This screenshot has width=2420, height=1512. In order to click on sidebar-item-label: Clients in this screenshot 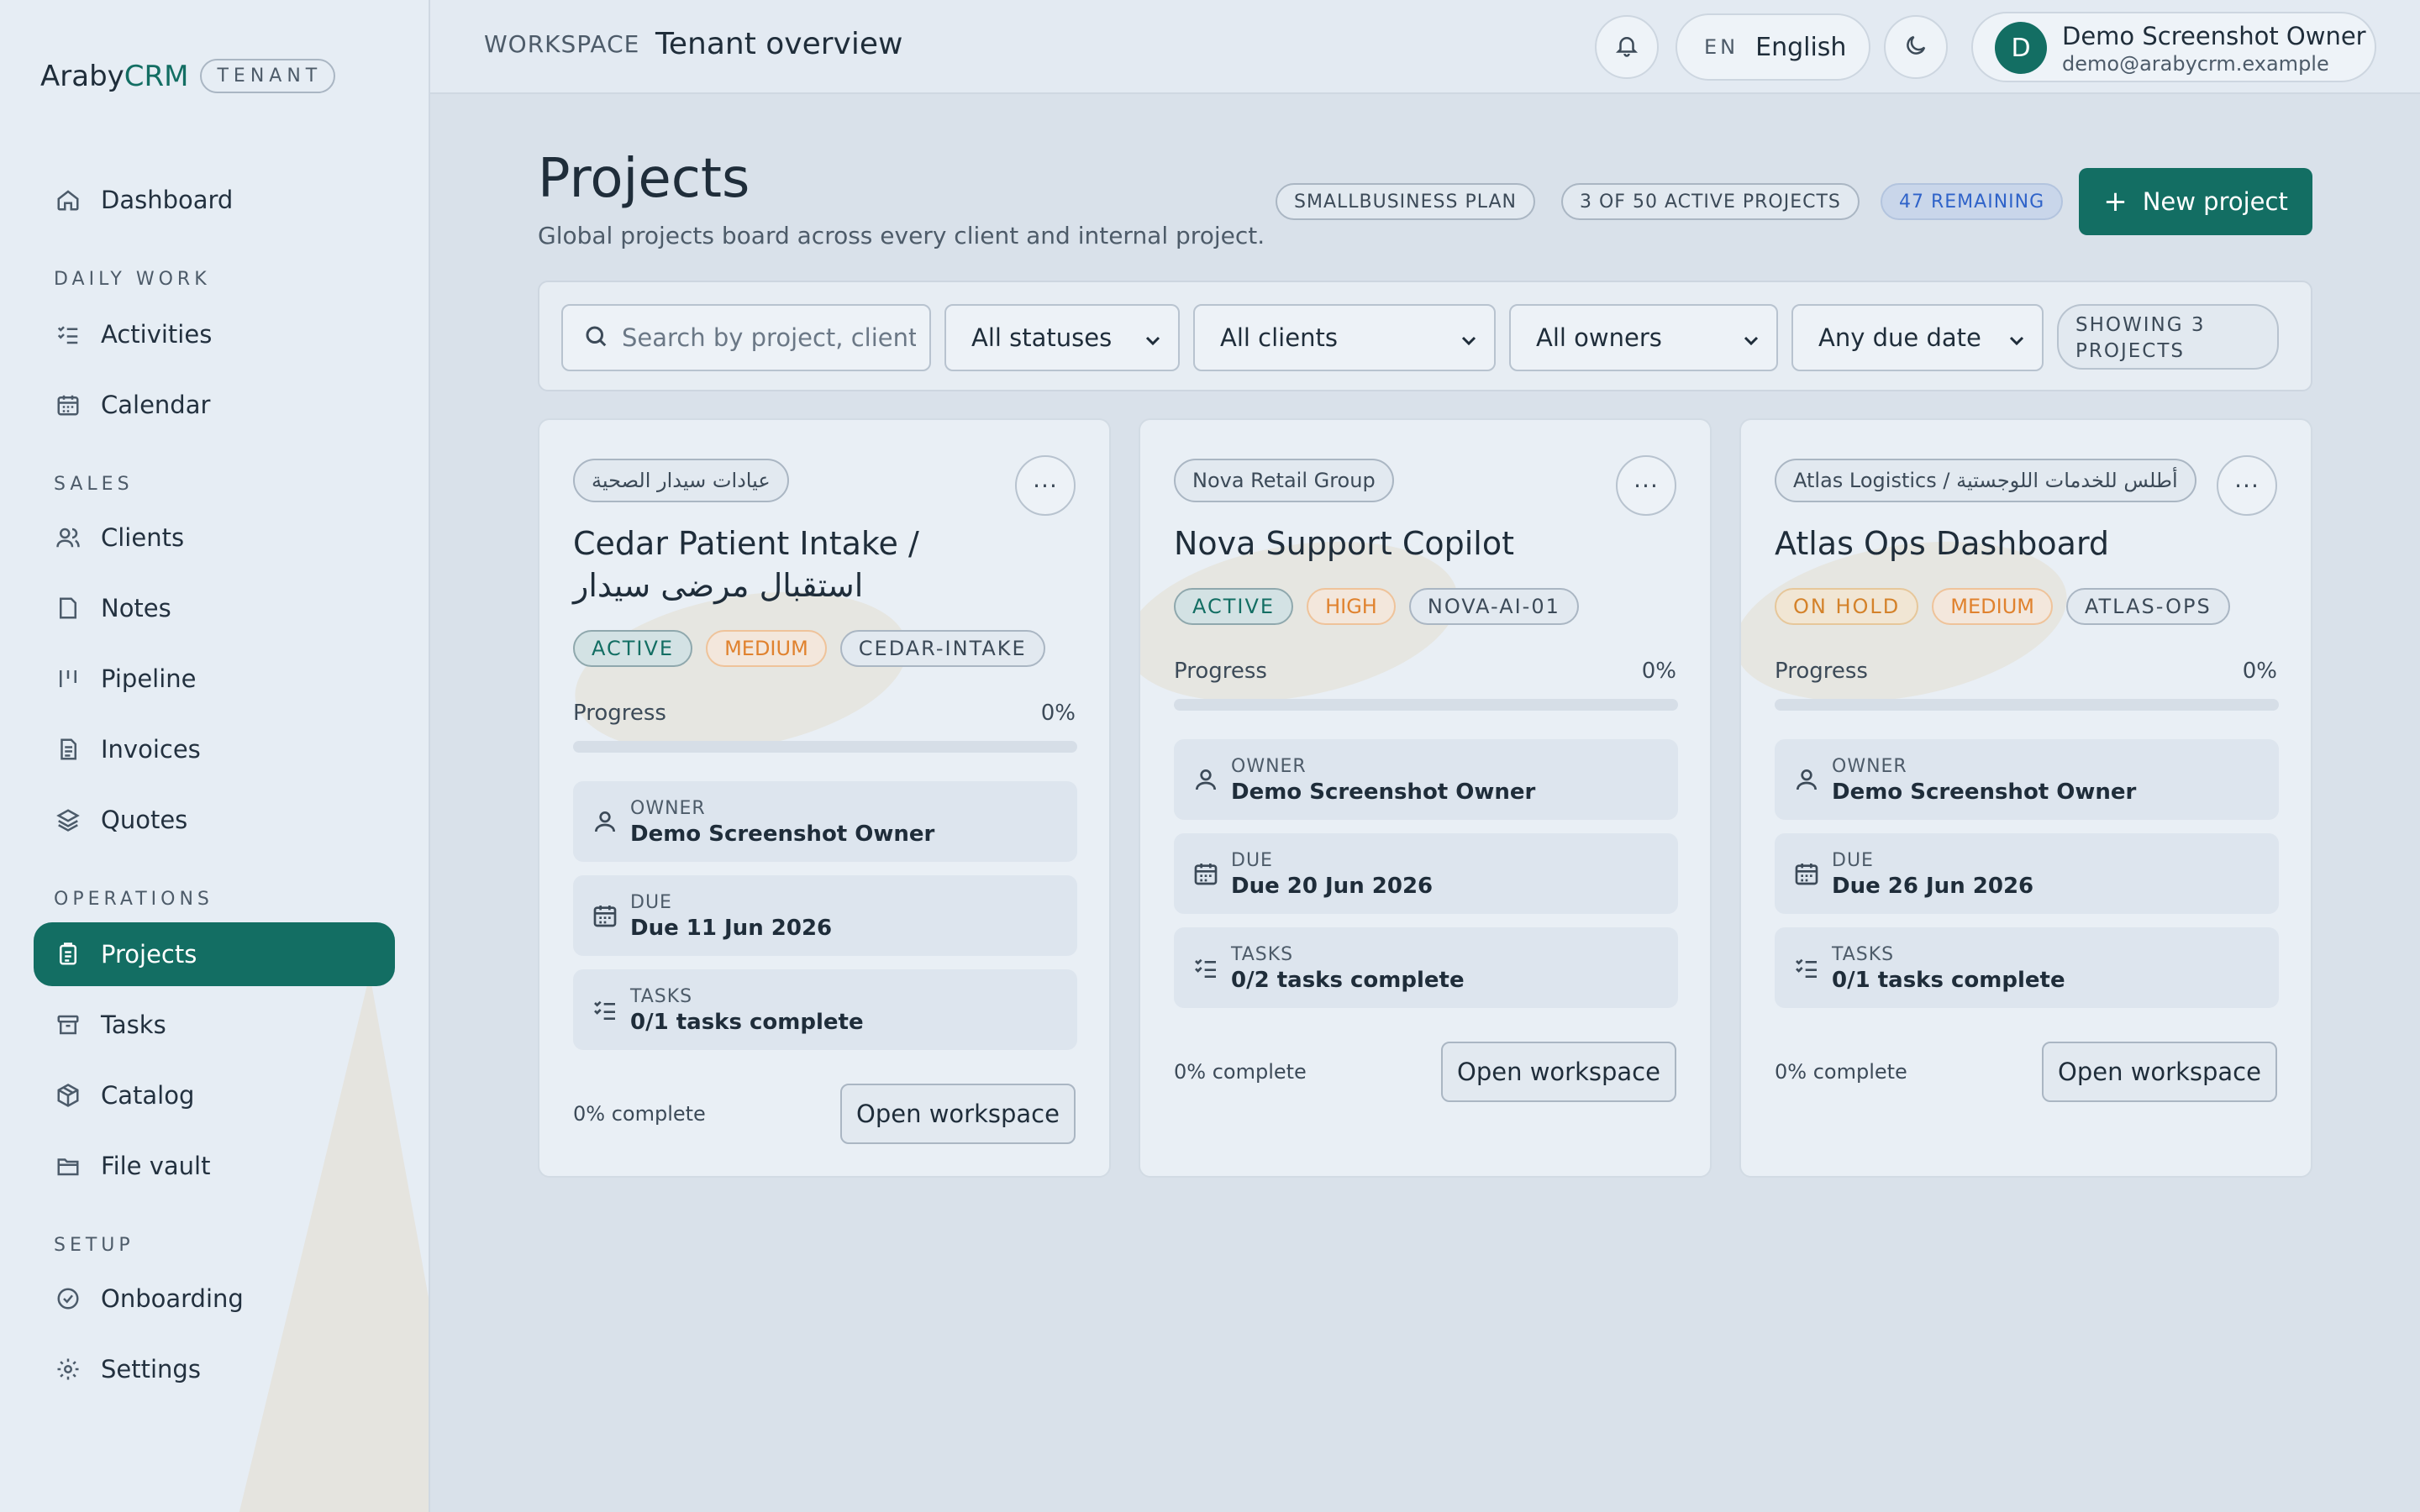, I will do `click(143, 537)`.